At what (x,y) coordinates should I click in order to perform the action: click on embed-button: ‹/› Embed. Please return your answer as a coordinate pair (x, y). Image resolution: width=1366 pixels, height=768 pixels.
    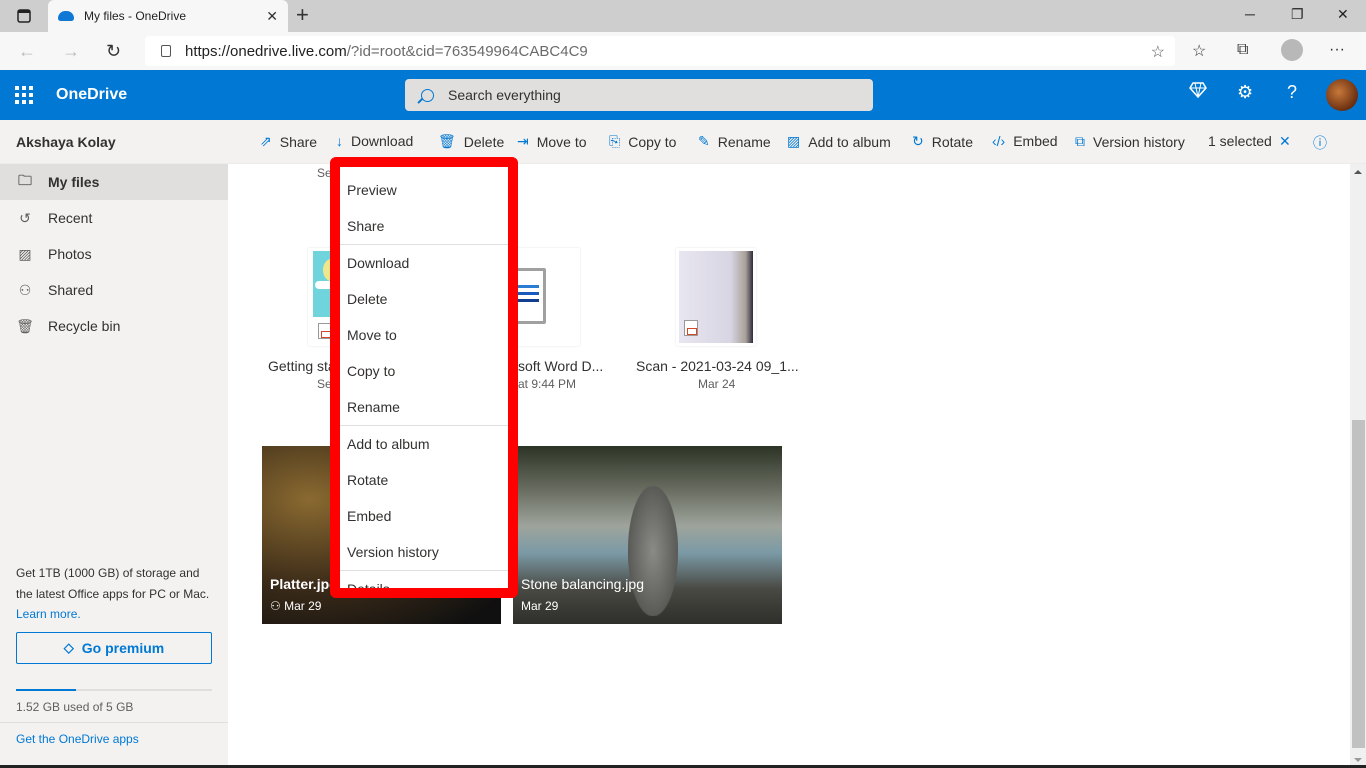
    Looking at the image, I should click on (1025, 141).